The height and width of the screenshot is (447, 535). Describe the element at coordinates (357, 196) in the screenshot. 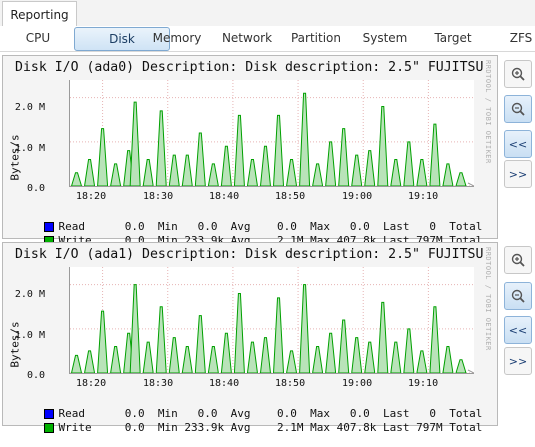

I see `x-tick-label: 19:00` at that location.